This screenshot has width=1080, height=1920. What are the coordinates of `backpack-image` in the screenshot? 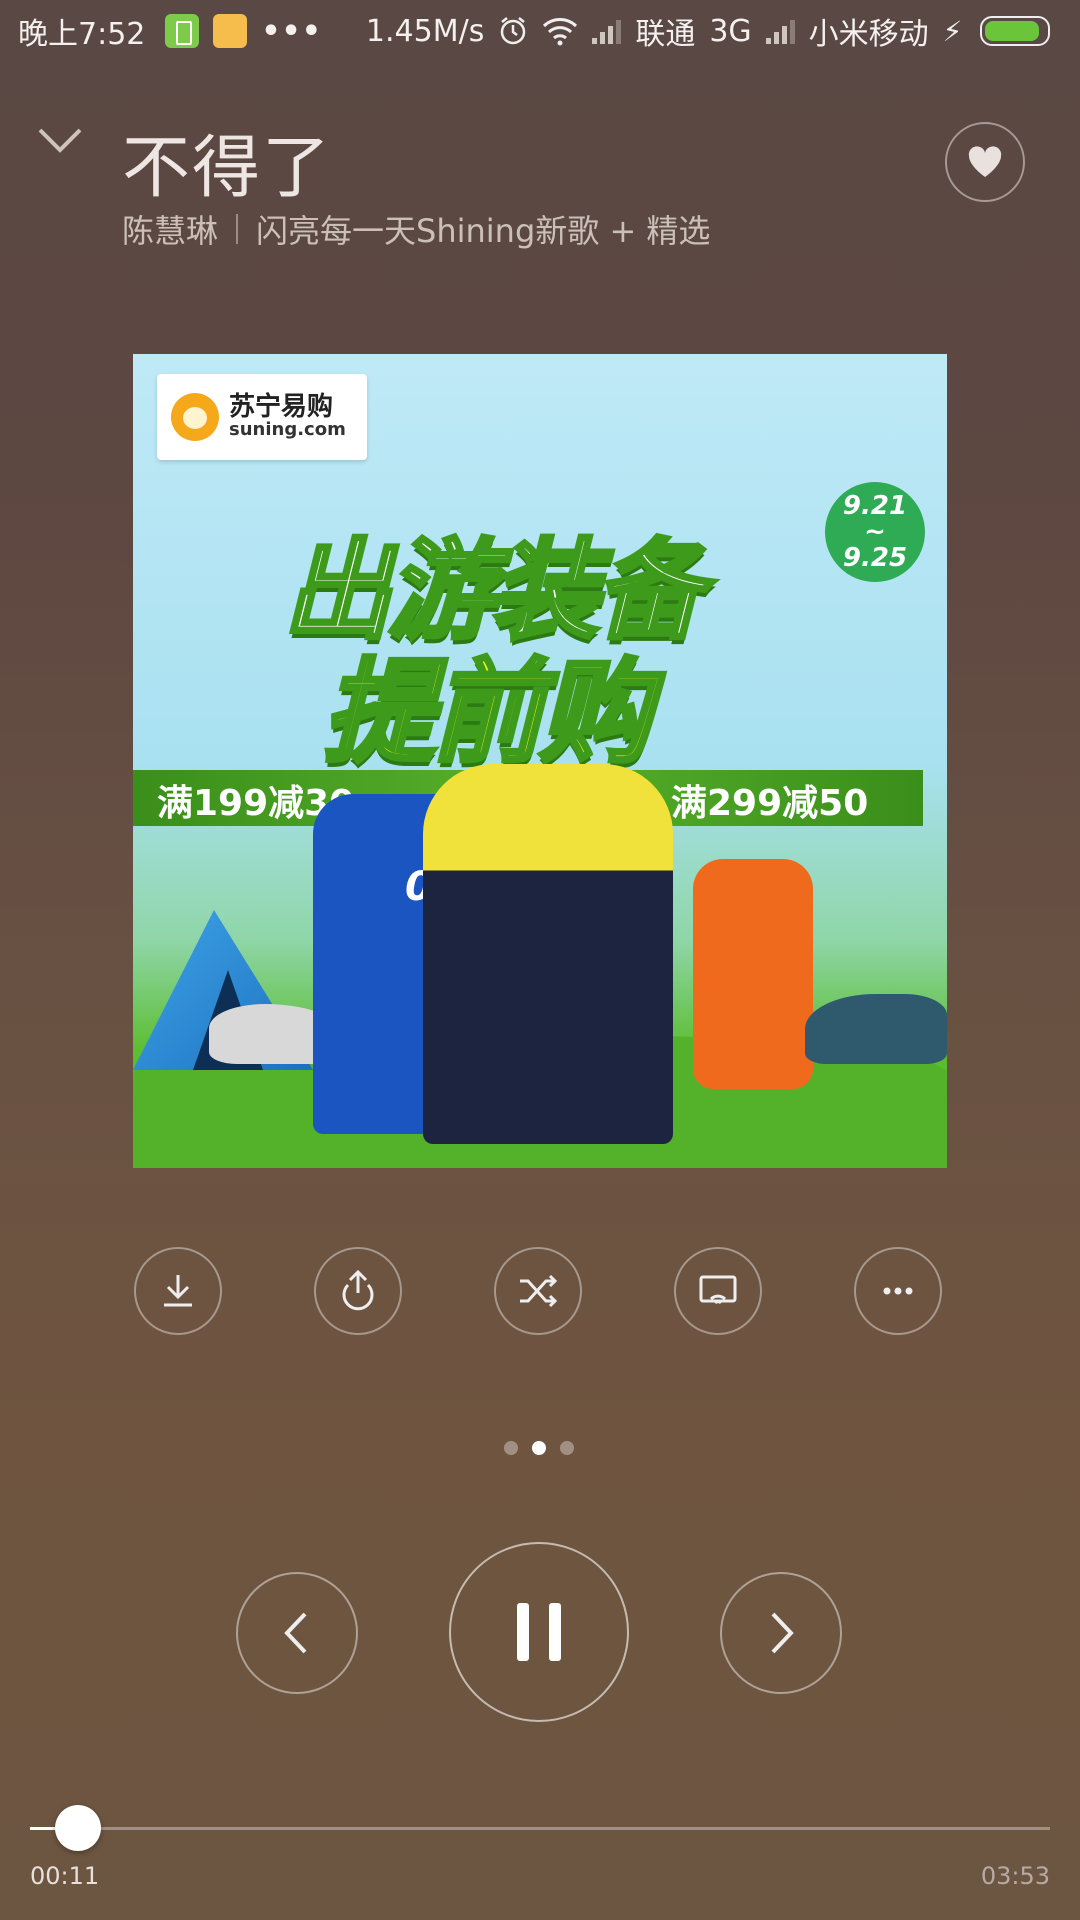 It's located at (753, 974).